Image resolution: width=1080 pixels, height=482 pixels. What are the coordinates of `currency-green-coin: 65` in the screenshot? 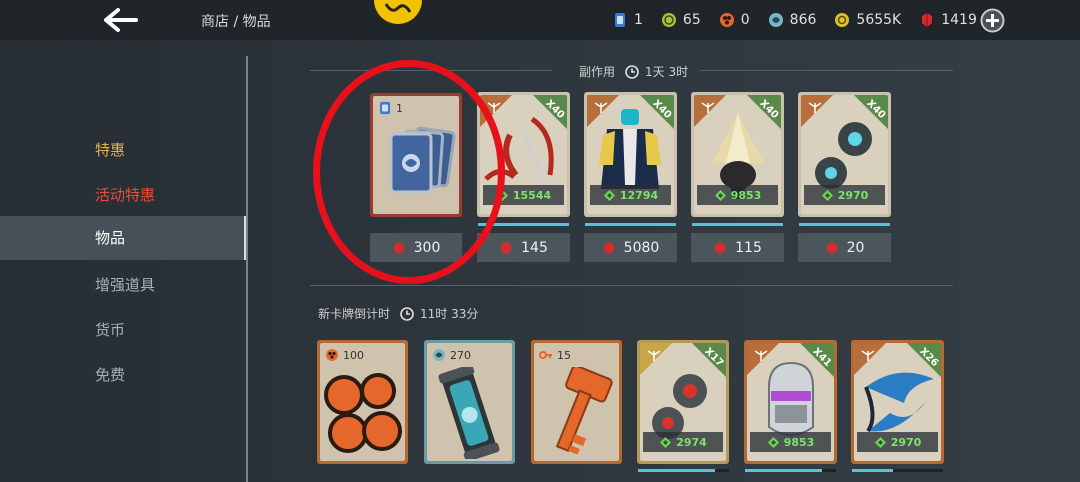 It's located at (681, 20).